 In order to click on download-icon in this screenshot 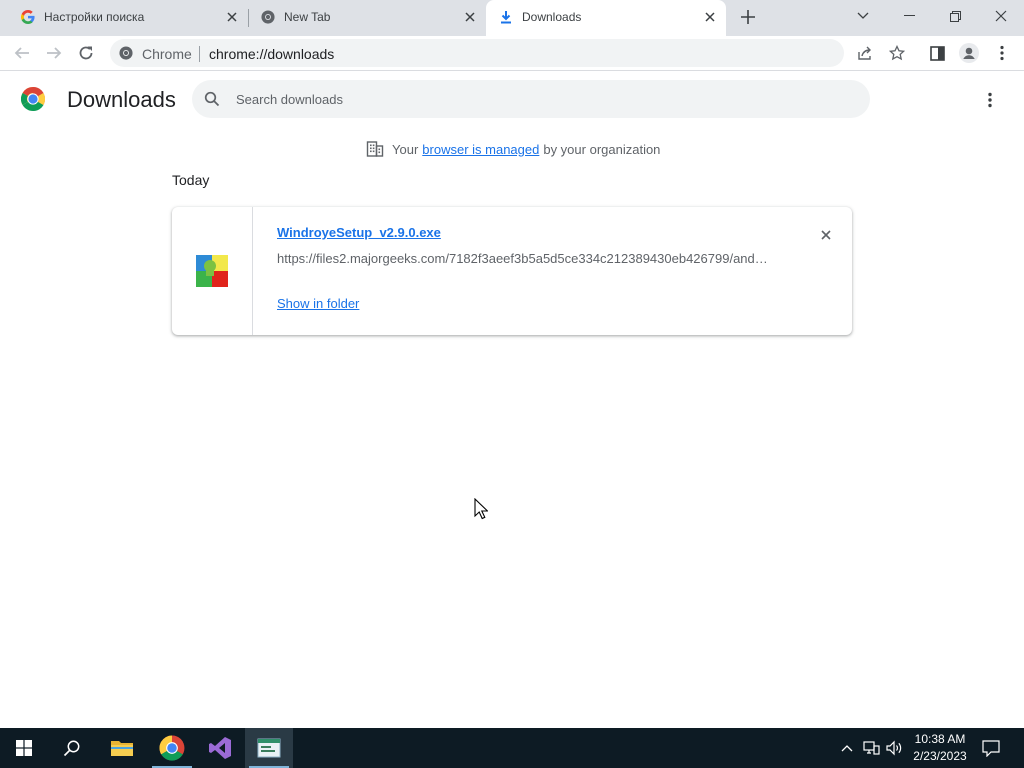, I will do `click(506, 17)`.